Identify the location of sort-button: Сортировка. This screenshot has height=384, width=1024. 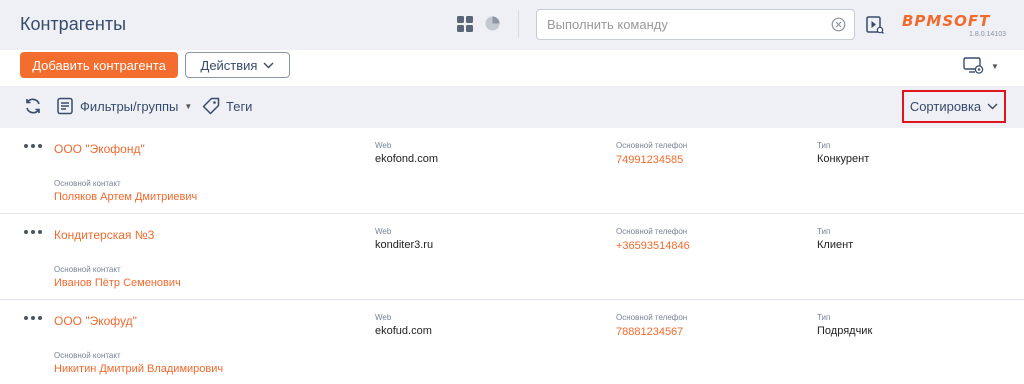
(954, 106).